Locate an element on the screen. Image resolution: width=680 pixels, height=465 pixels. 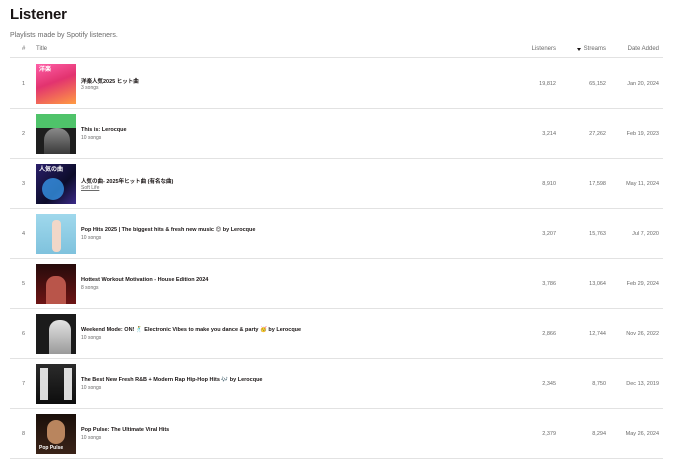
sort-descending-icon is located at coordinates (578, 49).